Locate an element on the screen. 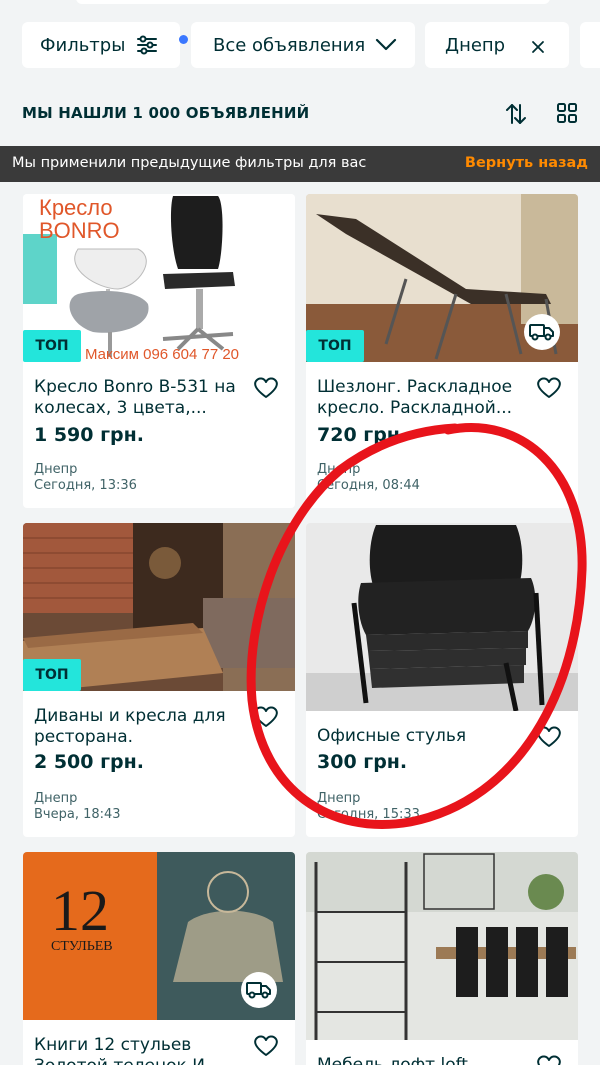 Image resolution: width=600 pixels, height=1065 pixels. notice-text: Мы применили предыдущие фильтры для вас is located at coordinates (189, 163).